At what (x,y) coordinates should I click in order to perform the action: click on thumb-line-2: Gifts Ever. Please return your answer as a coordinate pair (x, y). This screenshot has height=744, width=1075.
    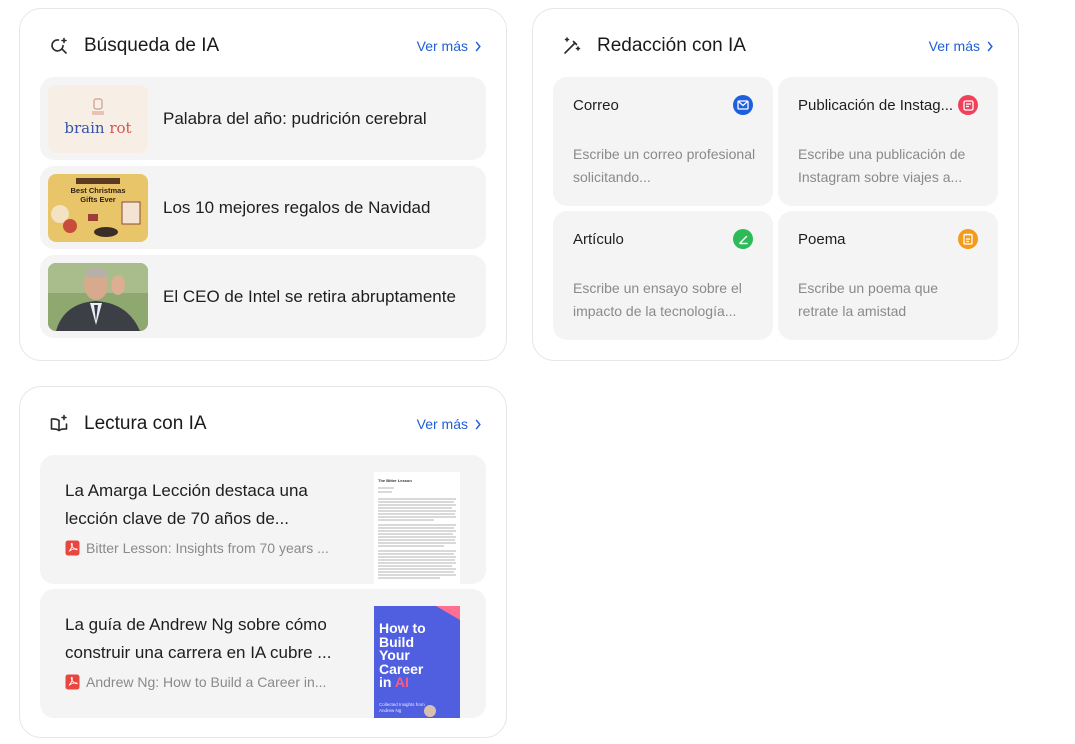
    Looking at the image, I should click on (98, 199).